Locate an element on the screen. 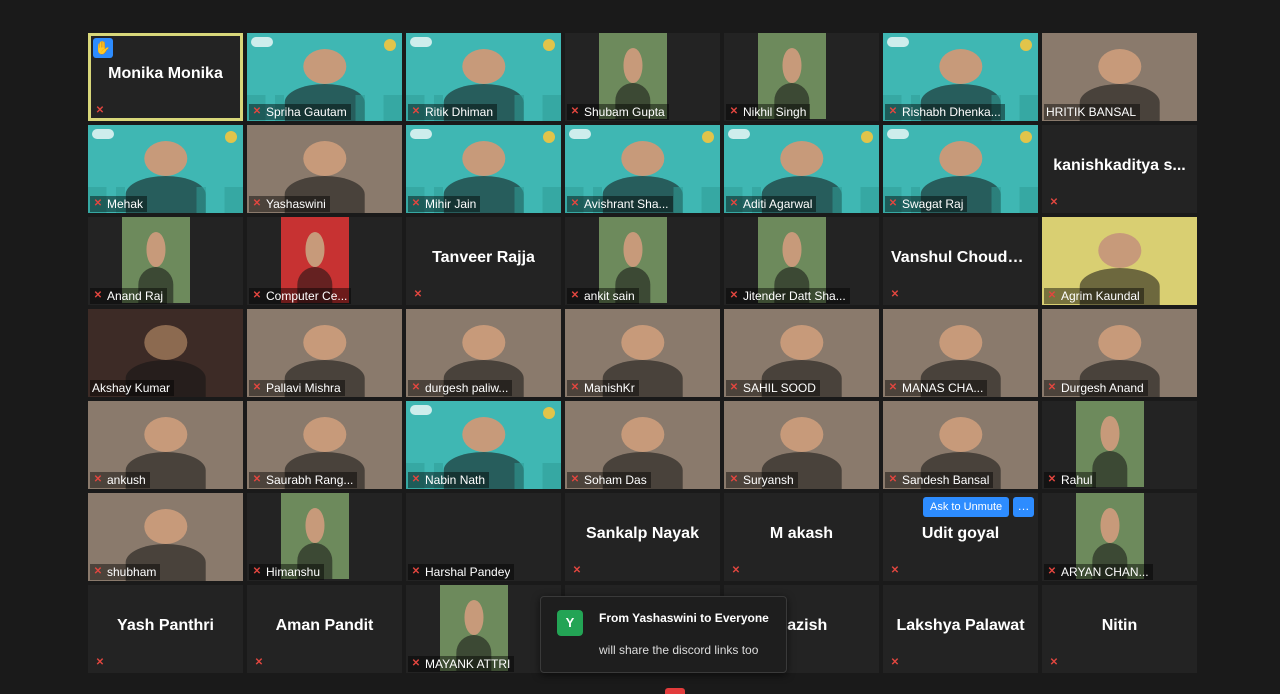  participant-tile: ✕ Pallavi Mishra is located at coordinates (324, 353).